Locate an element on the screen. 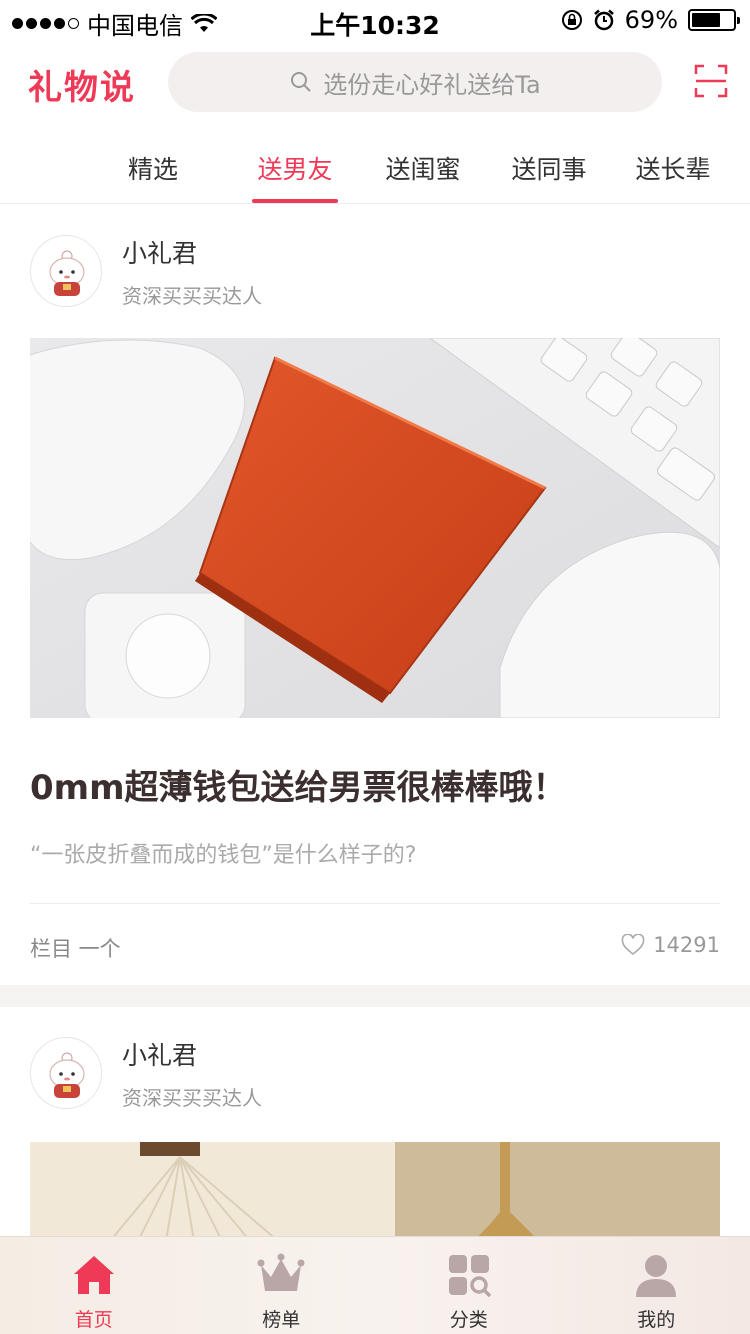 The height and width of the screenshot is (1334, 750). scan-icon is located at coordinates (711, 81).